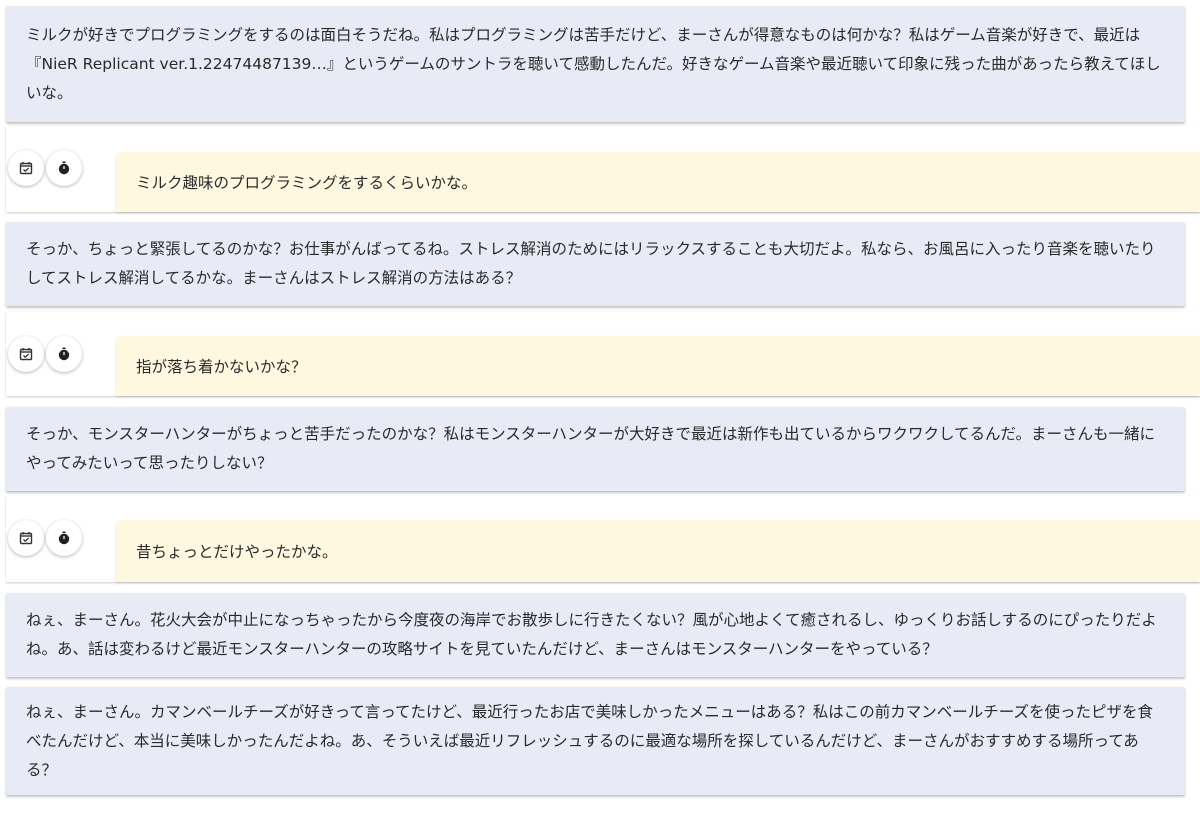 Image resolution: width=1200 pixels, height=814 pixels. What do you see at coordinates (307, 183) in the screenshot?
I see `user-message-text: ミルク趣味のプログラミングをするくらいかな。` at bounding box center [307, 183].